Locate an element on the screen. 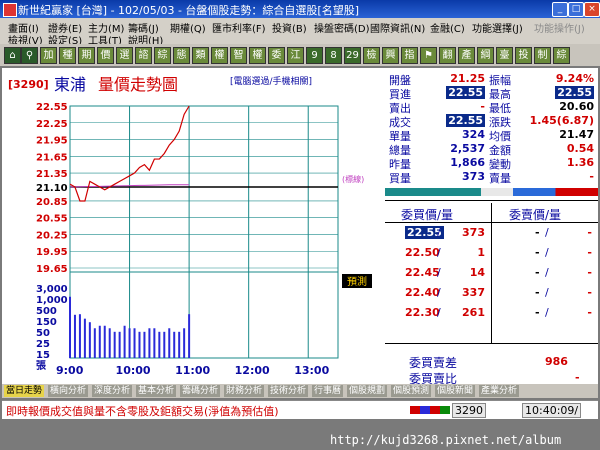 The height and width of the screenshot is (450, 600). toolbar-button-20: ⚑ is located at coordinates (428, 55).